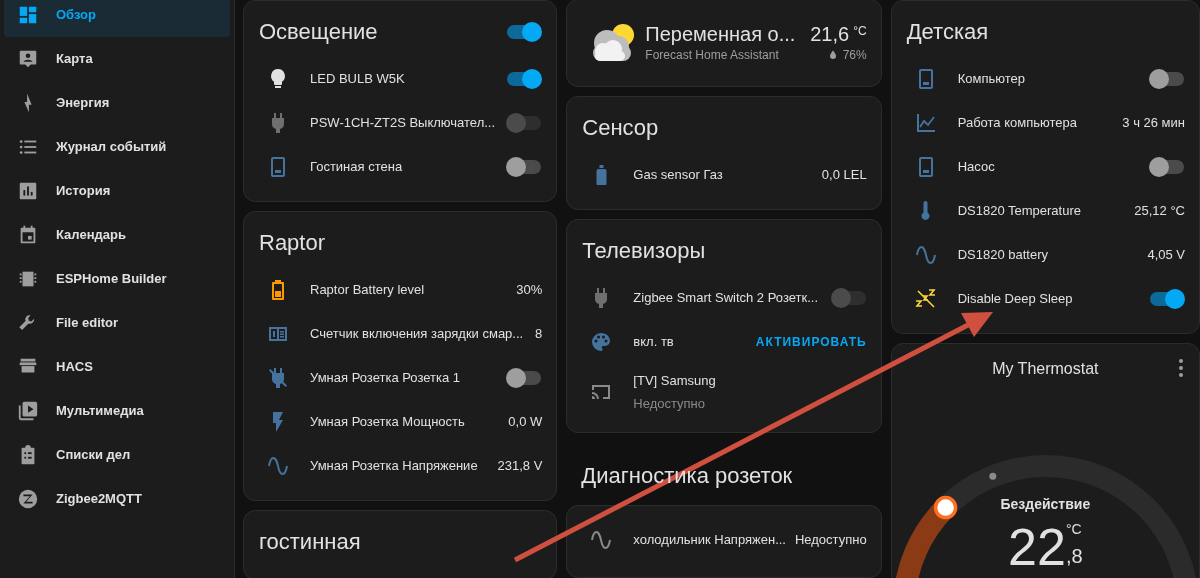 The width and height of the screenshot is (1200, 578). I want to click on thermometer-icon, so click(926, 211).